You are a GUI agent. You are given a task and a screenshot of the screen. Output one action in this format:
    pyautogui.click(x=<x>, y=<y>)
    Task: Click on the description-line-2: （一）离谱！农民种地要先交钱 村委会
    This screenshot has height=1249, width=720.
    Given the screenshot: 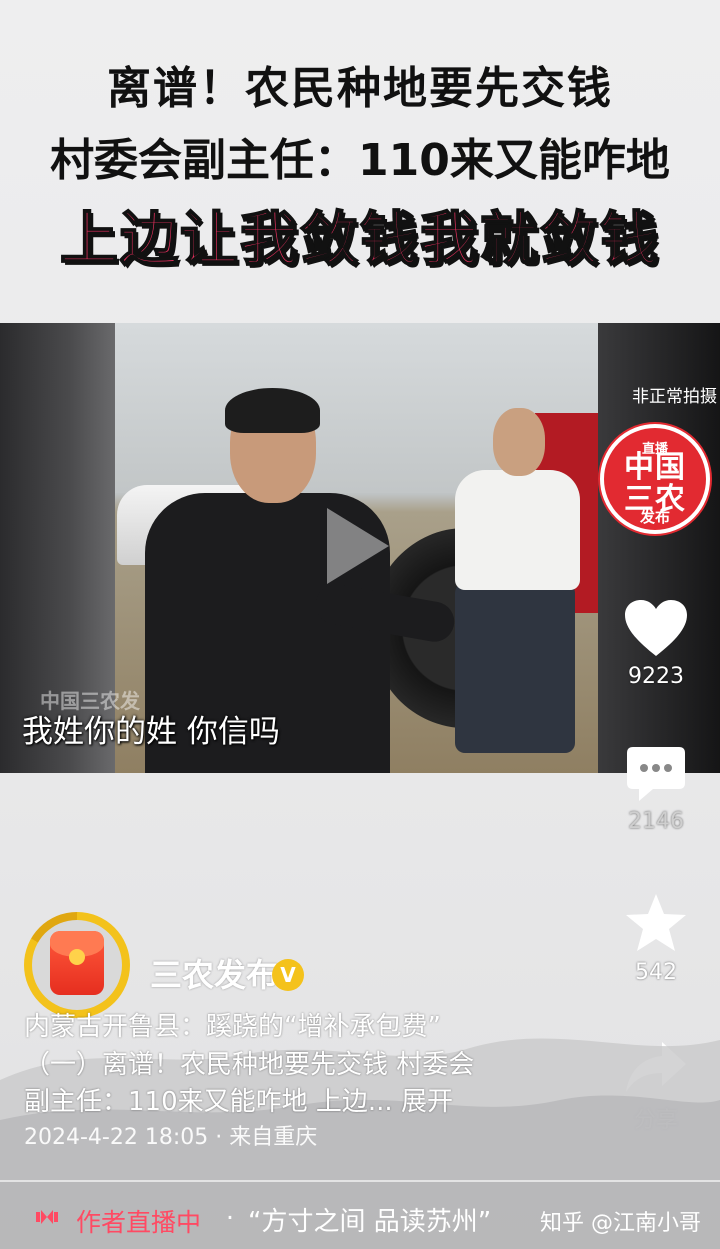 What is the action you would take?
    pyautogui.click(x=249, y=1065)
    